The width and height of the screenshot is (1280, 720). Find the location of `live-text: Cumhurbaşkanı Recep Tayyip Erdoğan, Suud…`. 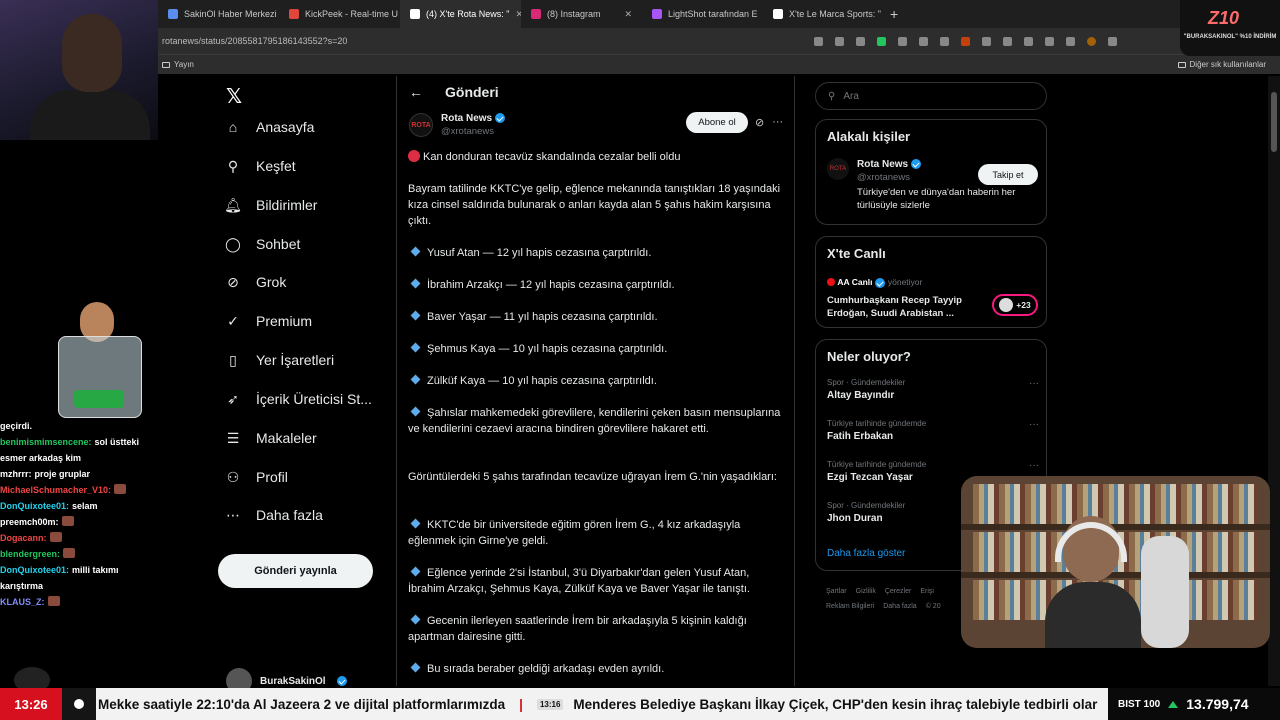

live-text: Cumhurbaşkanı Recep Tayyip Erdoğan, Suud… is located at coordinates (902, 307).